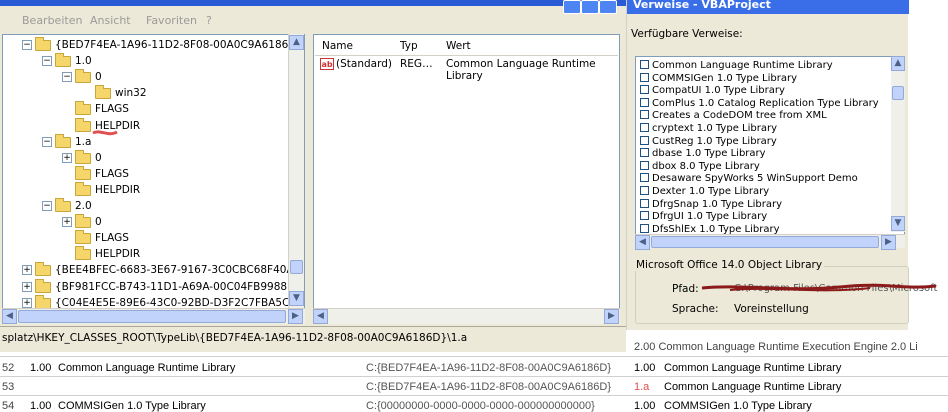  Describe the element at coordinates (148, 141) in the screenshot. I see `tree-node: − 1.a` at that location.